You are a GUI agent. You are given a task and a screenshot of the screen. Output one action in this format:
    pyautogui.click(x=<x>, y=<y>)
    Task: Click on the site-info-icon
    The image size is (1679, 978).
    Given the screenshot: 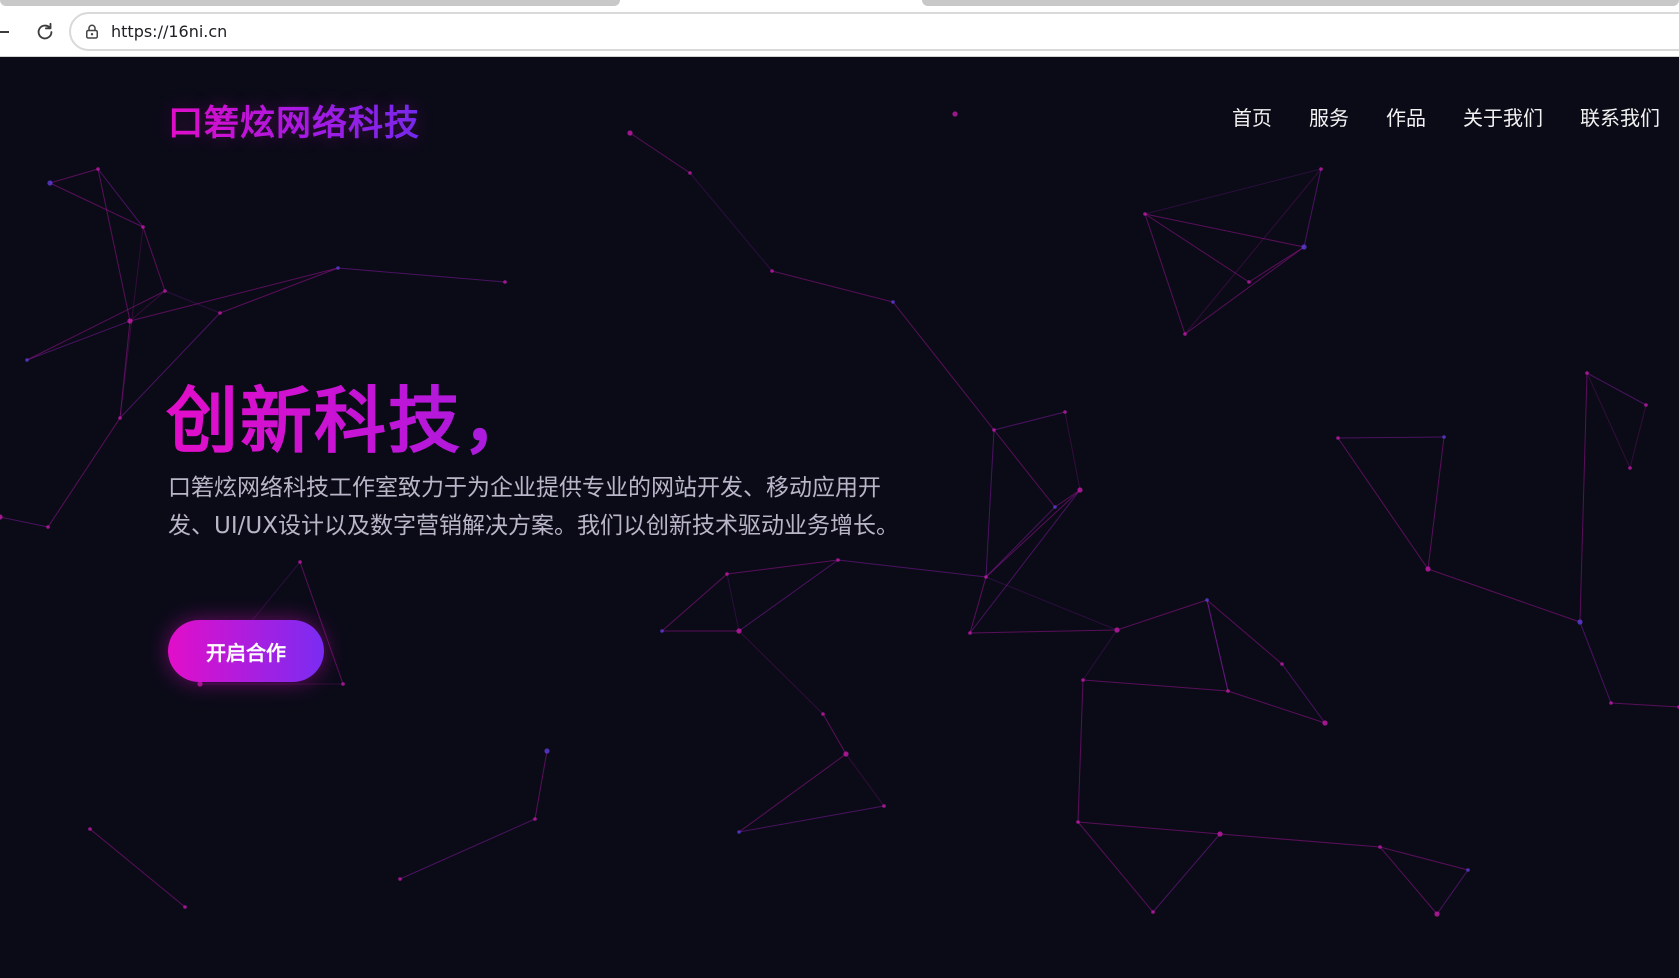 What is the action you would take?
    pyautogui.click(x=92, y=32)
    